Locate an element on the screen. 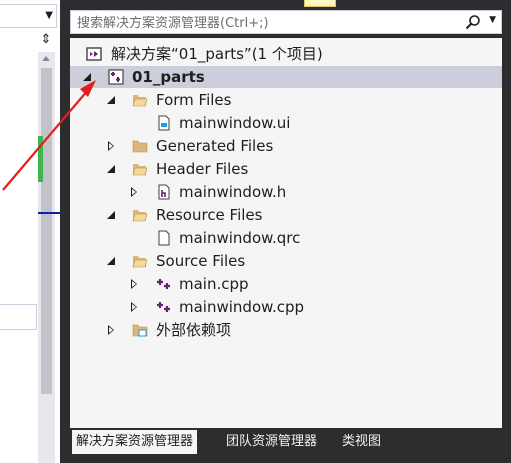  editor-scrollbar is located at coordinates (46, 257).